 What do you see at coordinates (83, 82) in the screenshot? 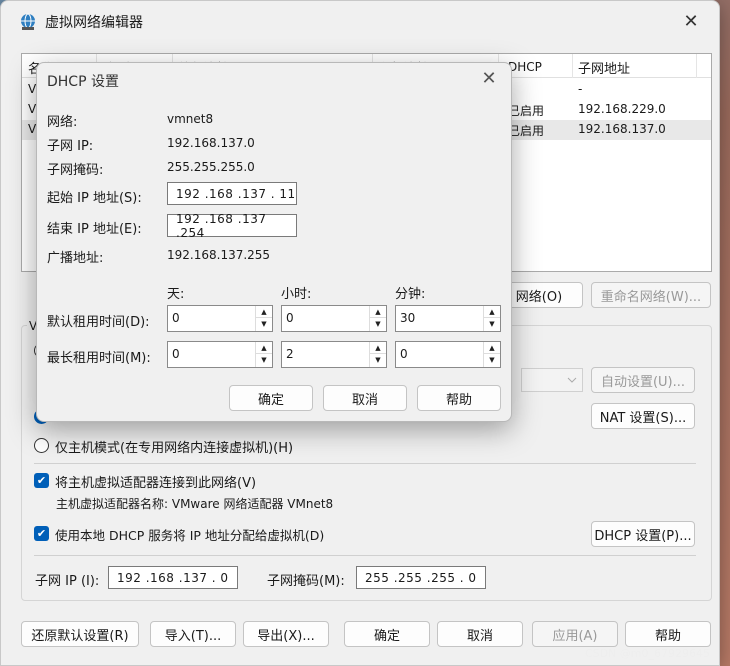
I see `dialog-title: DHCP 设置` at bounding box center [83, 82].